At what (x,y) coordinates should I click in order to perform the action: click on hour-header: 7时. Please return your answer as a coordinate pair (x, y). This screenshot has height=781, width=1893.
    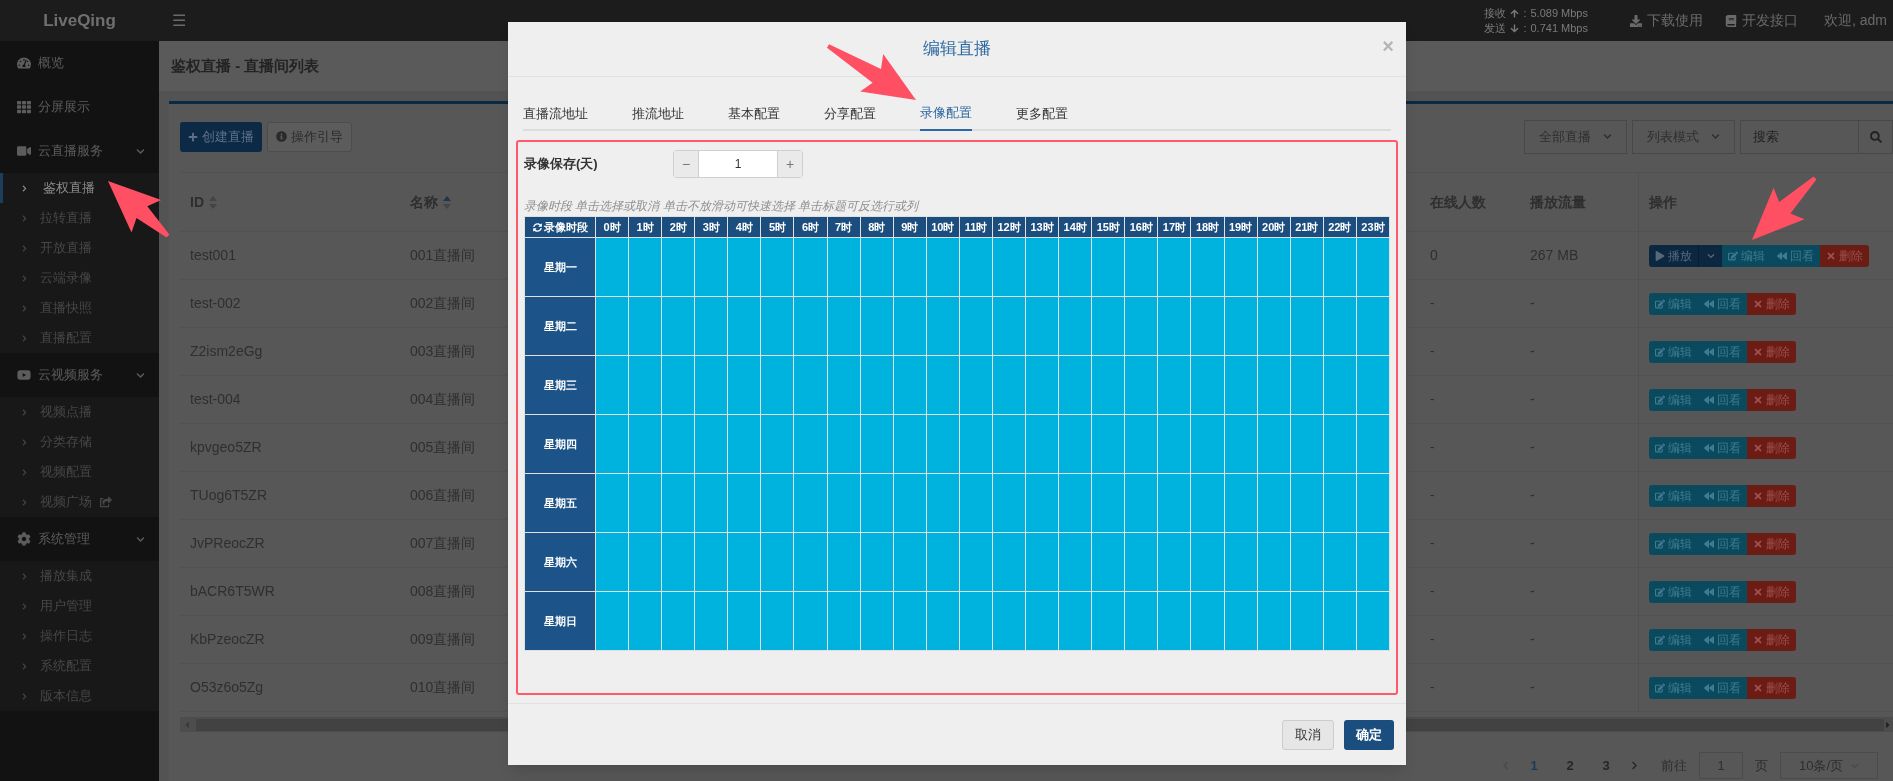
    Looking at the image, I should click on (843, 227).